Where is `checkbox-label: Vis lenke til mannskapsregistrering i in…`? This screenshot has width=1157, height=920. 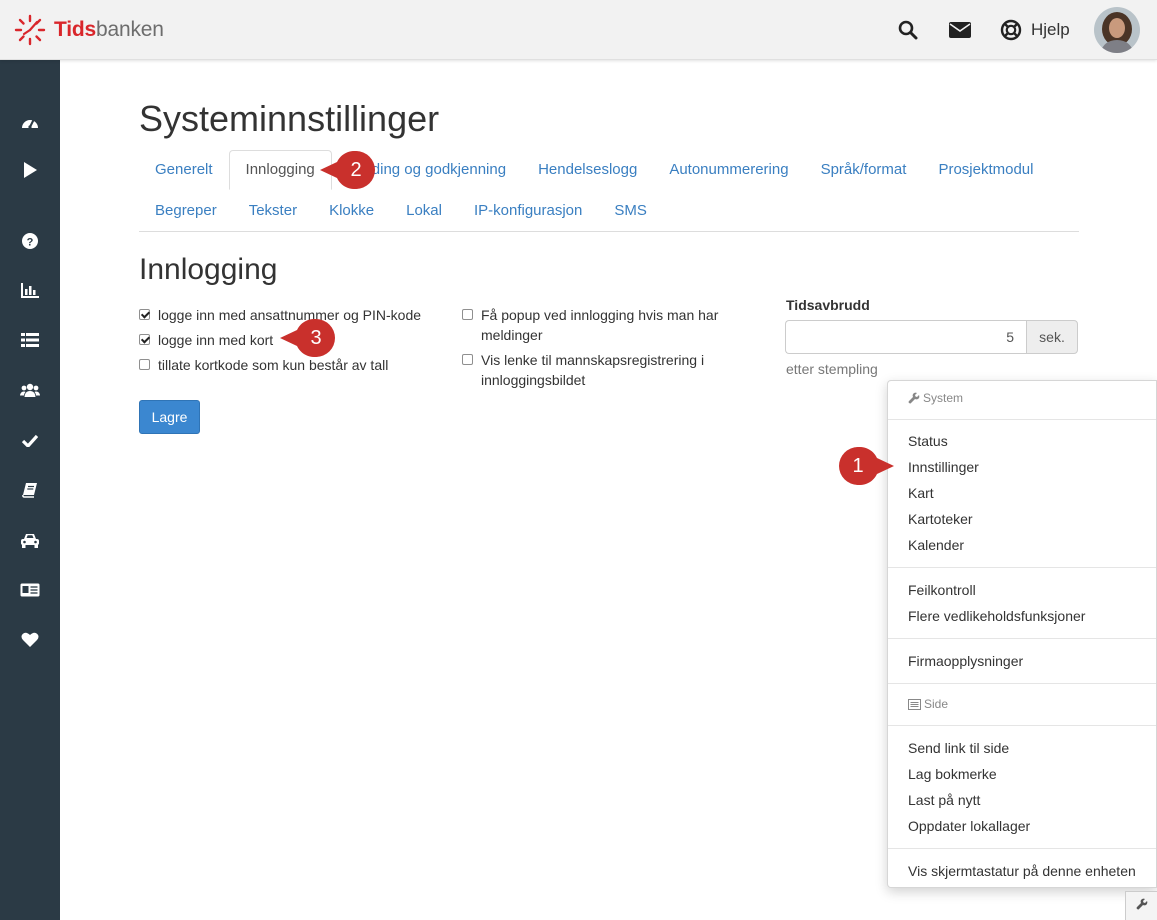 checkbox-label: Vis lenke til mannskapsregistrering i in… is located at coordinates (593, 370).